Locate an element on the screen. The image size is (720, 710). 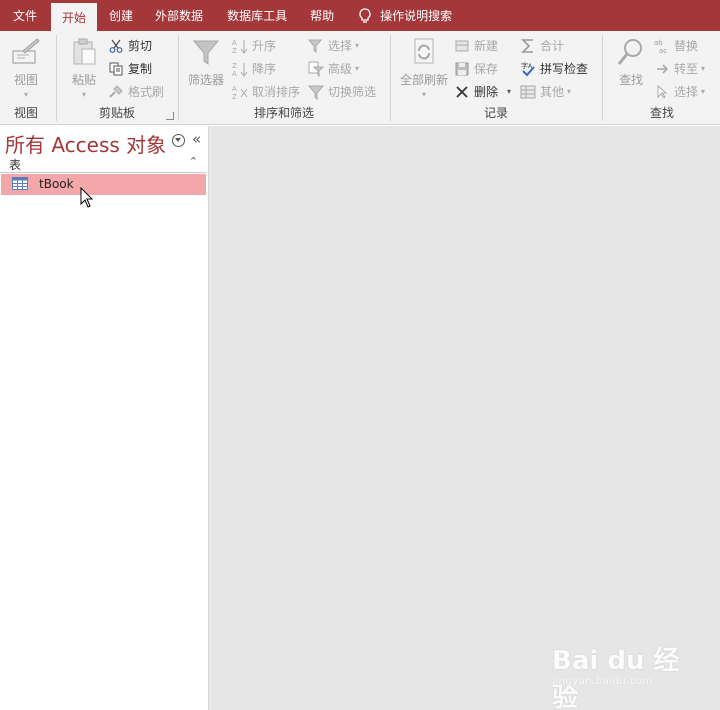
group-find-label: 查找 is located at coordinates (661, 113).